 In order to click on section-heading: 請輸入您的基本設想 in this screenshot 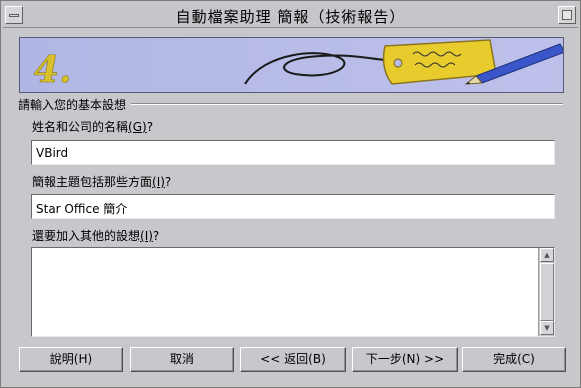, I will do `click(74, 104)`.